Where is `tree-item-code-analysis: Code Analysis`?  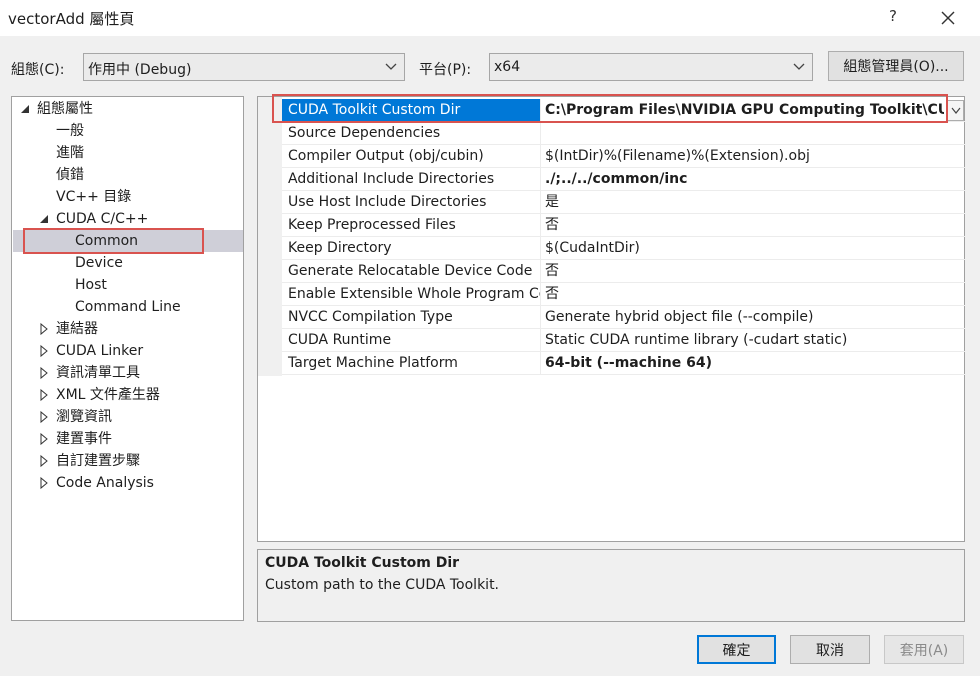 tree-item-code-analysis: Code Analysis is located at coordinates (127, 483).